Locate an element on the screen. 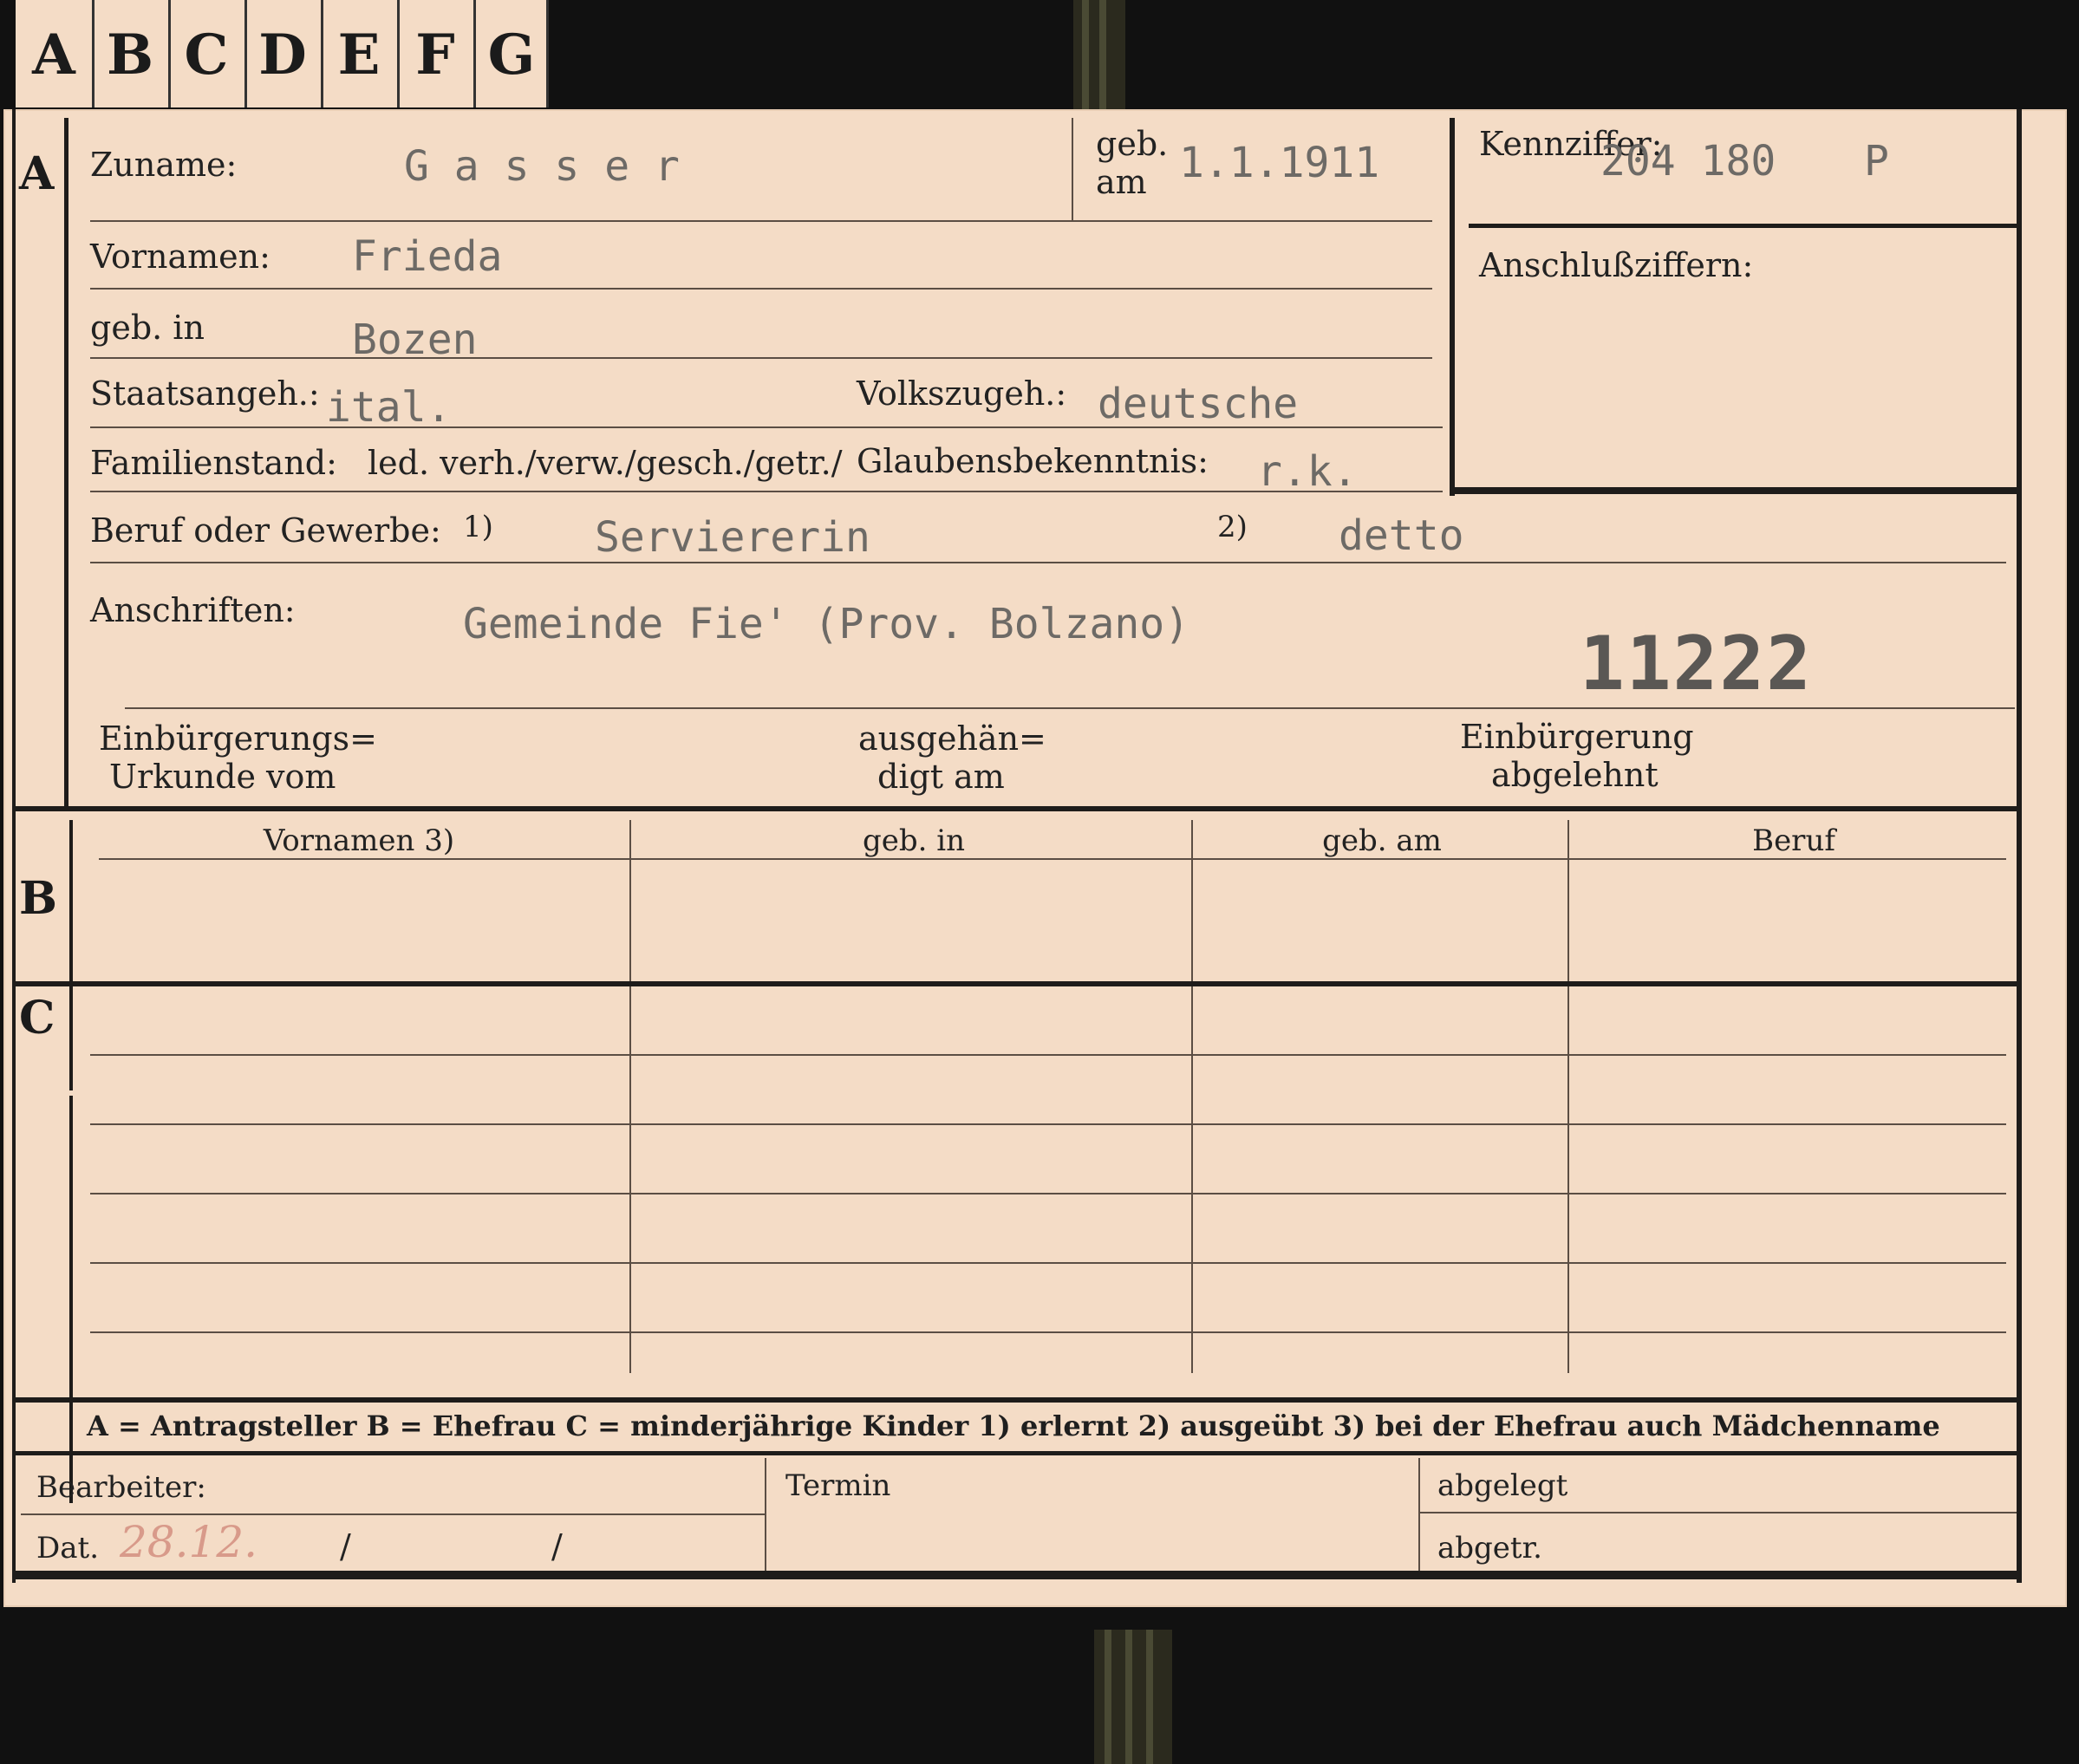 This screenshot has height=1764, width=2079. tab-c: C is located at coordinates (208, 53).